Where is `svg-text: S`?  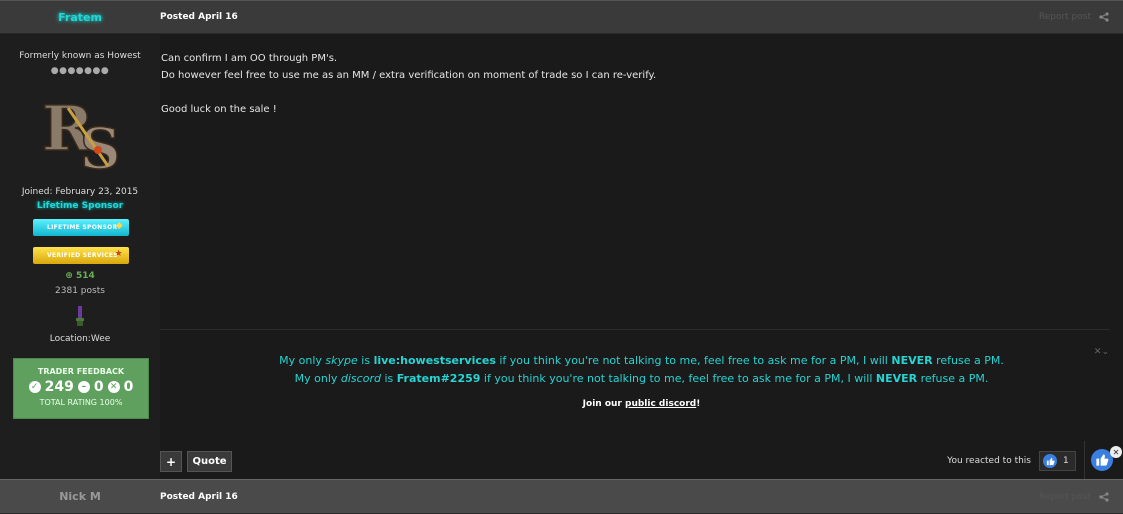 svg-text: S is located at coordinates (100, 146).